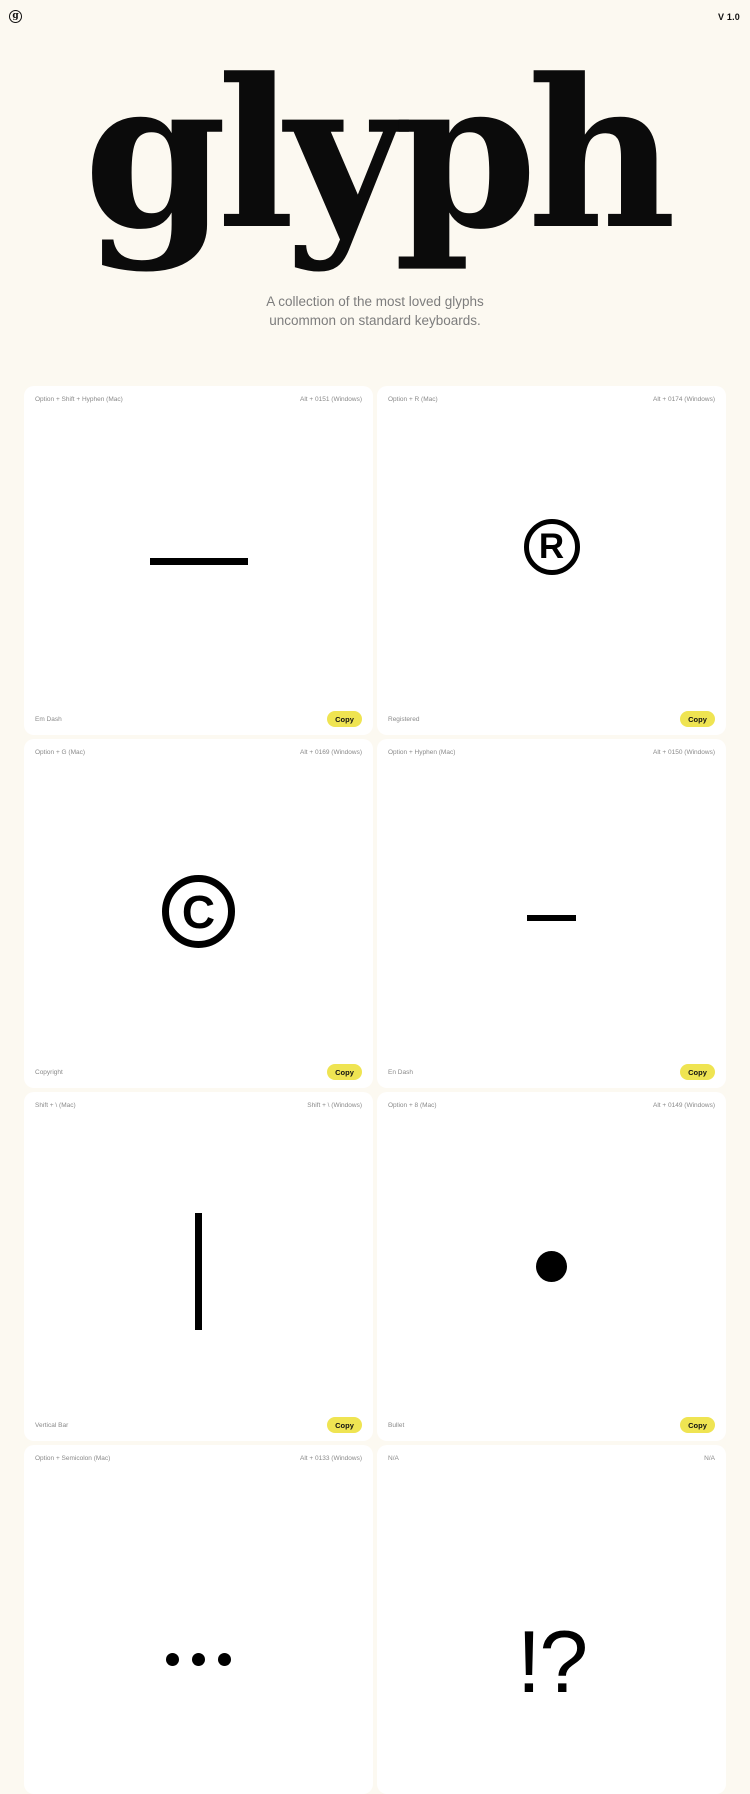  I want to click on glyph-display: C, so click(198, 913).